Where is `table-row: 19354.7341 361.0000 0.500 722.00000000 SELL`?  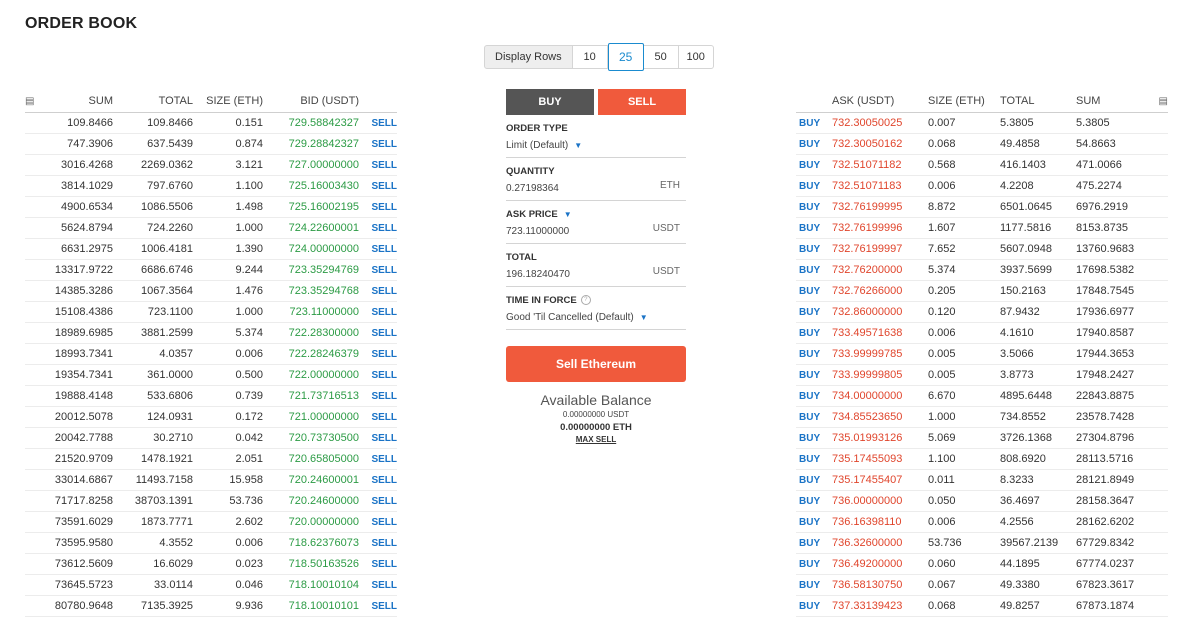
table-row: 19354.7341 361.0000 0.500 722.00000000 SELL is located at coordinates (211, 375).